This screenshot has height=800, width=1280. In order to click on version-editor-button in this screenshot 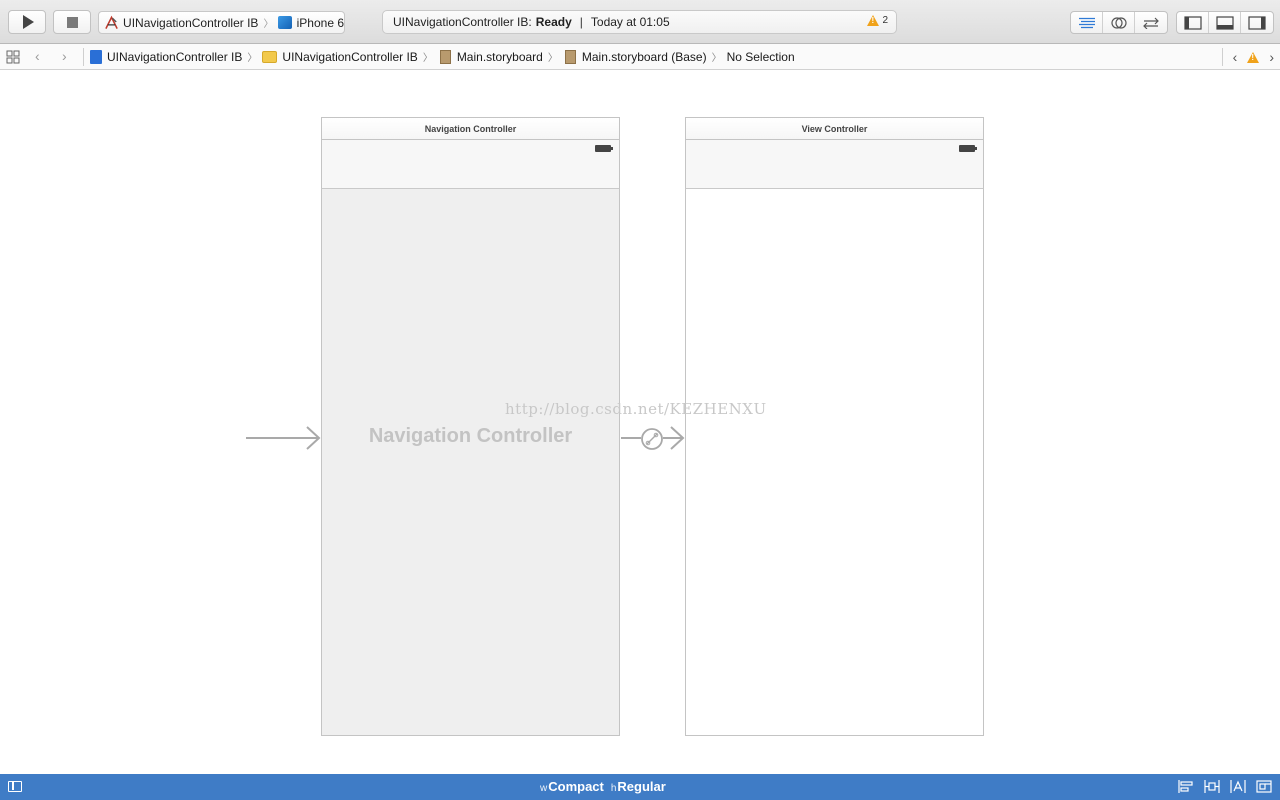, I will do `click(1151, 22)`.